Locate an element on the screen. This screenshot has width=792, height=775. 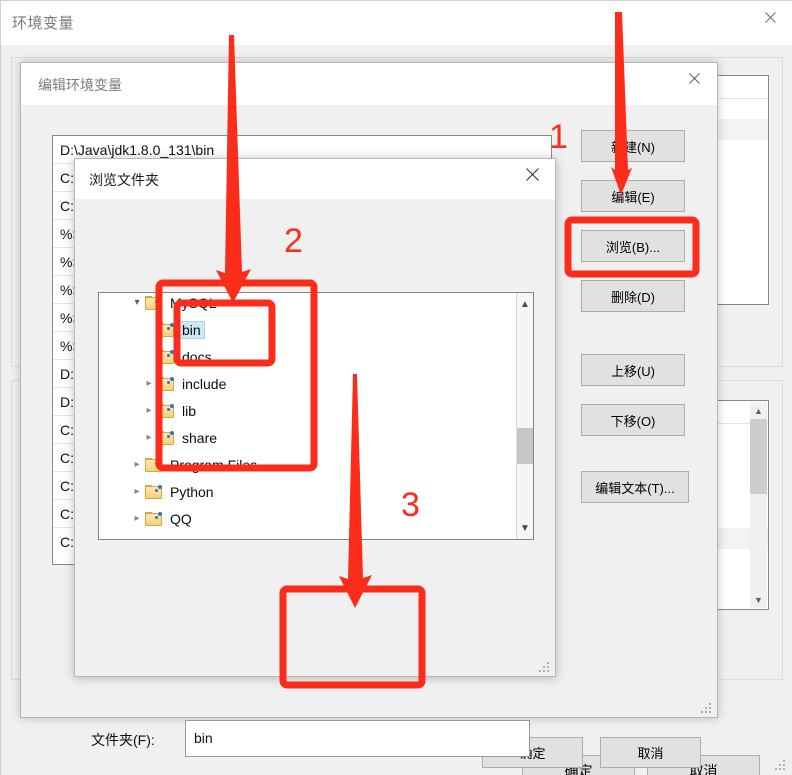
tree-item: ▾ MySQL is located at coordinates (307, 304).